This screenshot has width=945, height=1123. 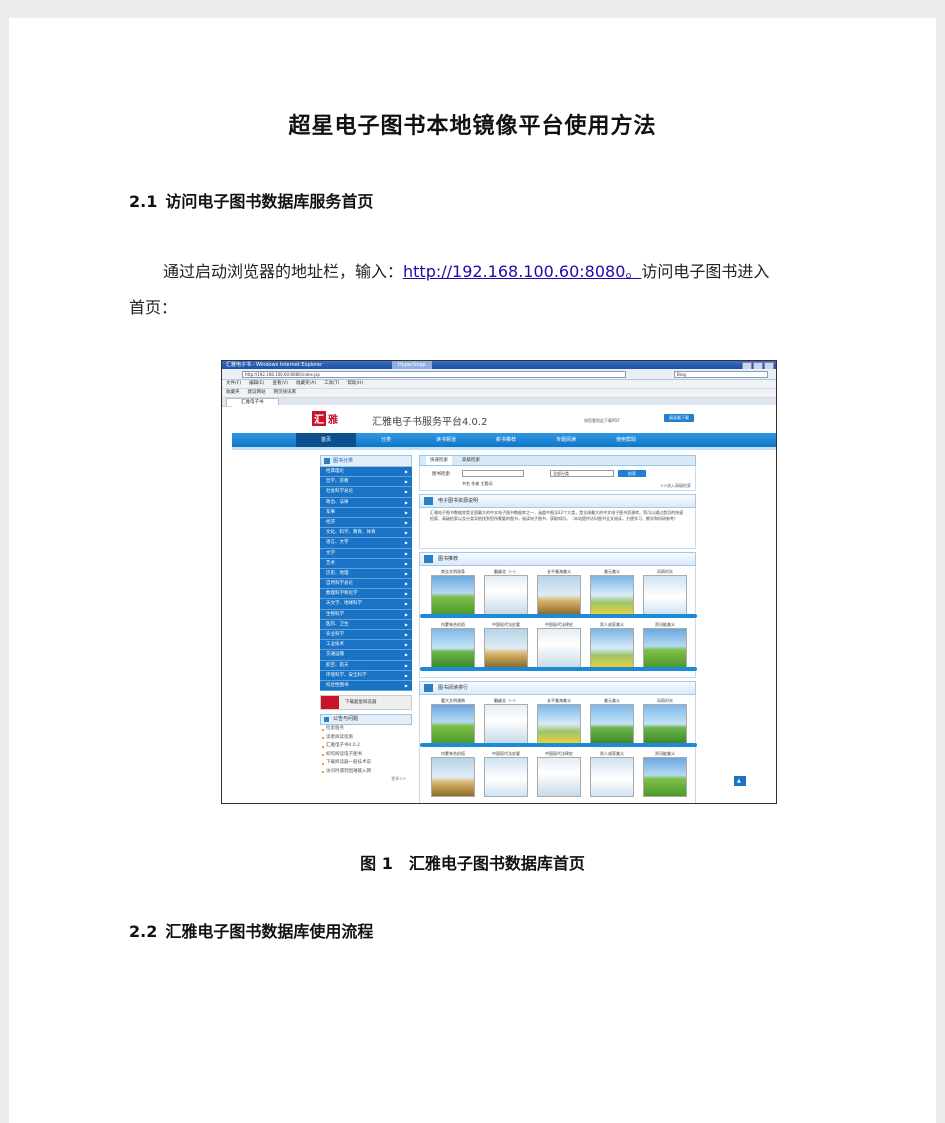 I want to click on category-item: 历史、地理, so click(x=366, y=574).